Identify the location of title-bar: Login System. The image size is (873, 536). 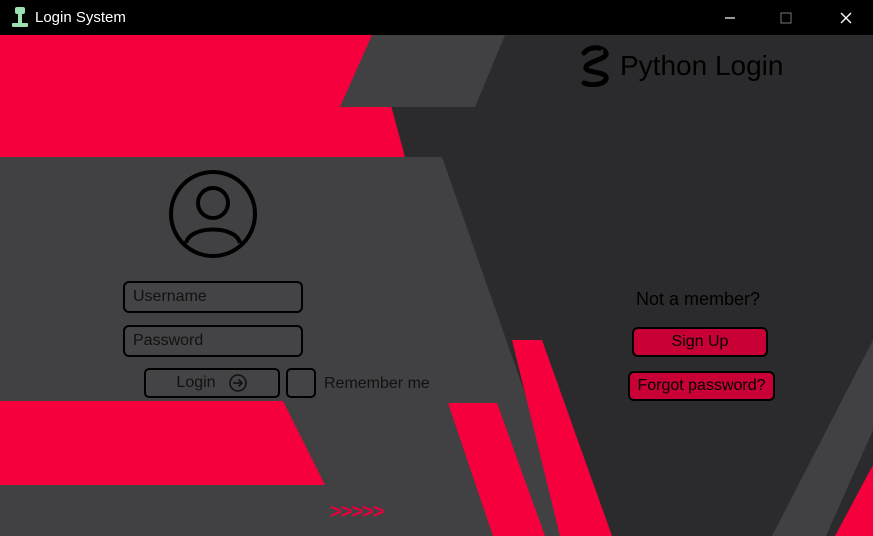
(436, 17).